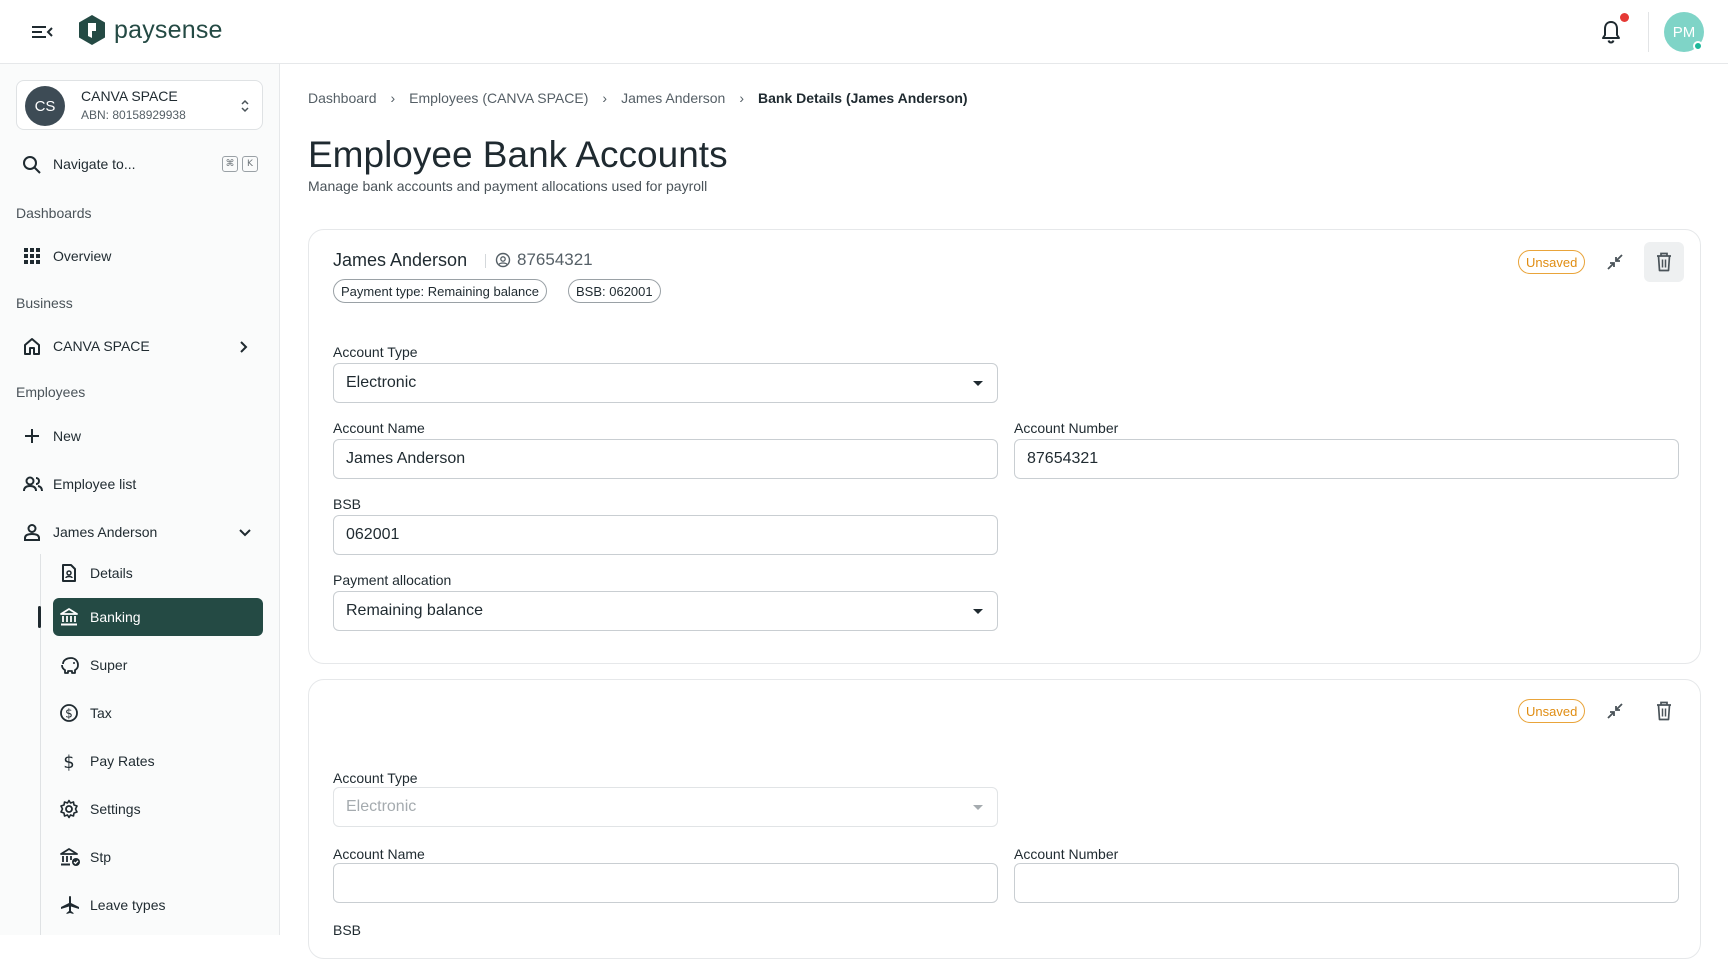 This screenshot has height=959, width=1728. What do you see at coordinates (245, 106) in the screenshot?
I see `chevron-updown-icon` at bounding box center [245, 106].